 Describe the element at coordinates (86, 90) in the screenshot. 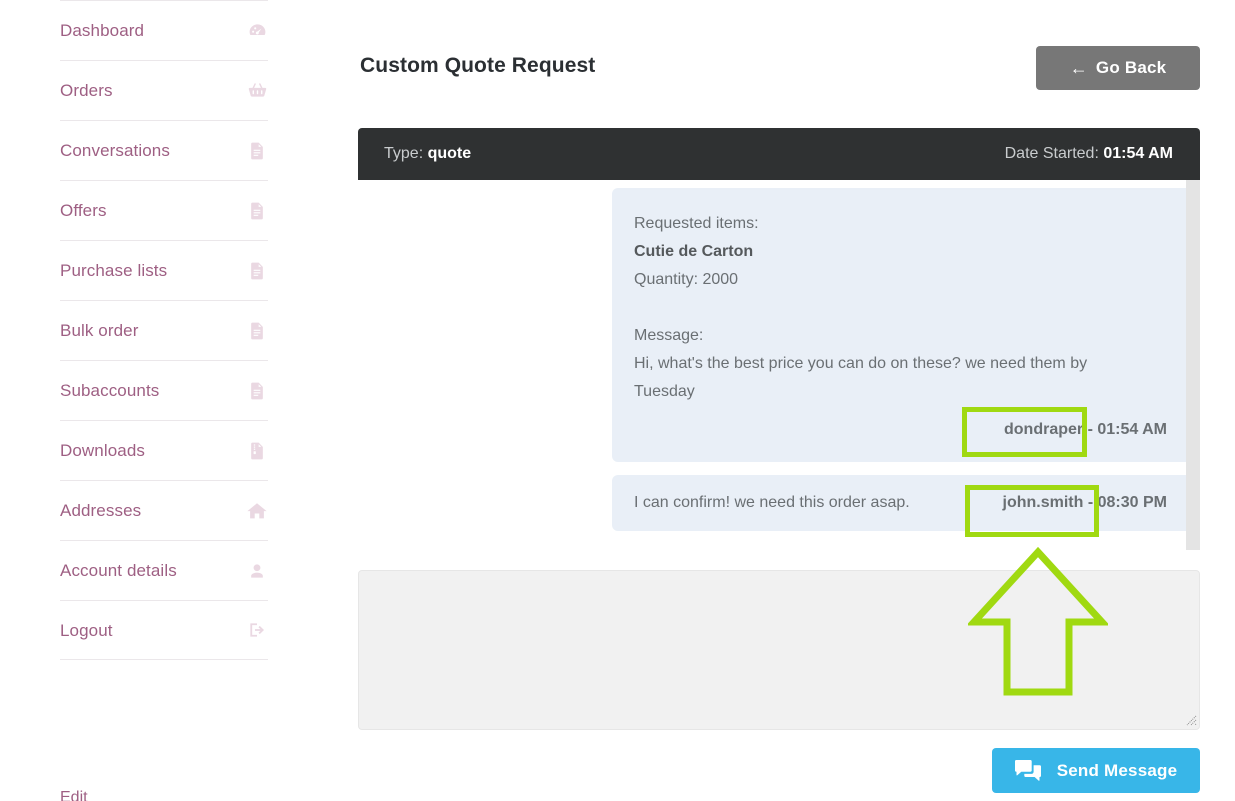

I see `sidebar-item-label: Orders` at that location.